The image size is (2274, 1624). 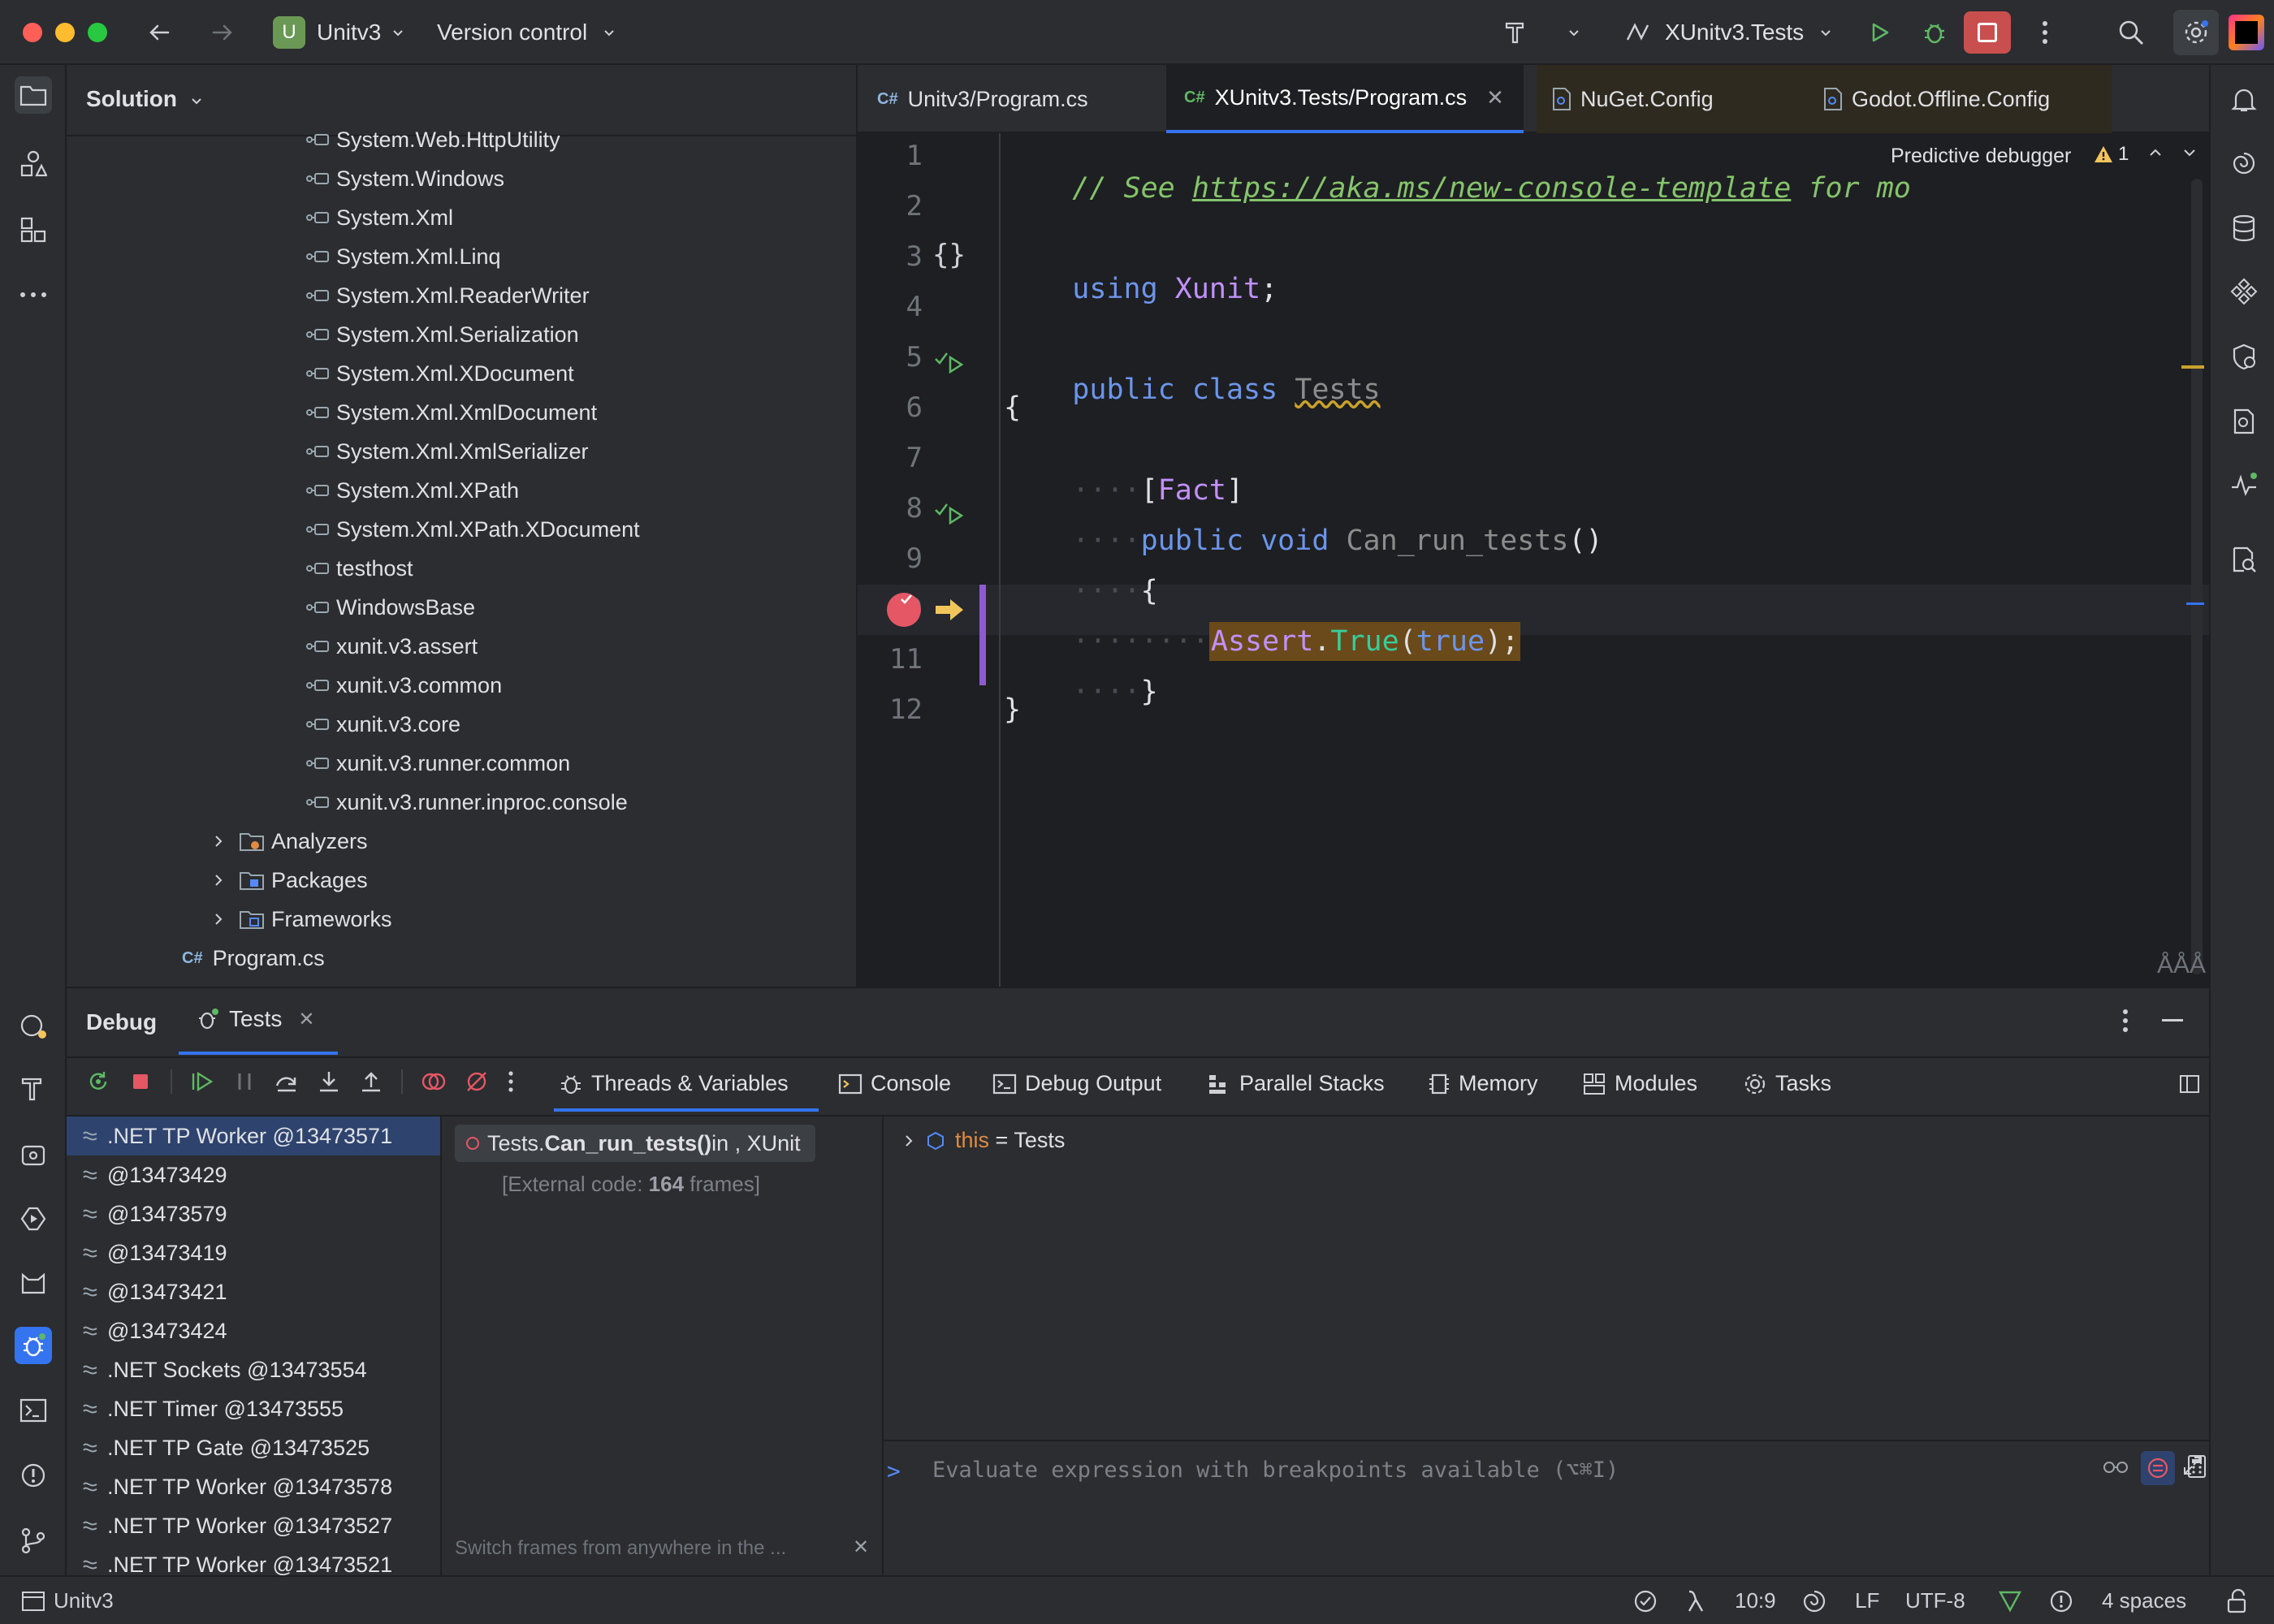 What do you see at coordinates (573, 647) in the screenshot?
I see `tree-reference-item: xunit.v3.assert` at bounding box center [573, 647].